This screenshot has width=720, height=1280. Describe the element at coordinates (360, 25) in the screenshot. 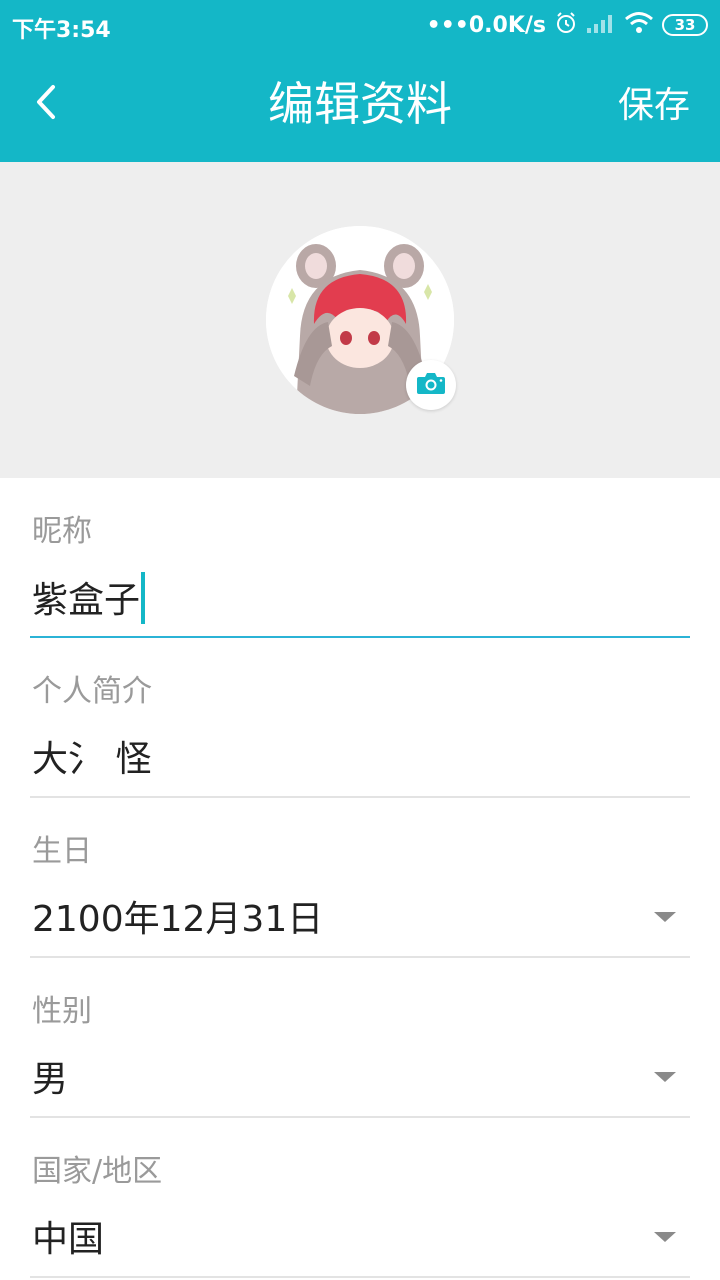

I see `status-bar: 下午3:54 •••0.0K/s 33` at that location.